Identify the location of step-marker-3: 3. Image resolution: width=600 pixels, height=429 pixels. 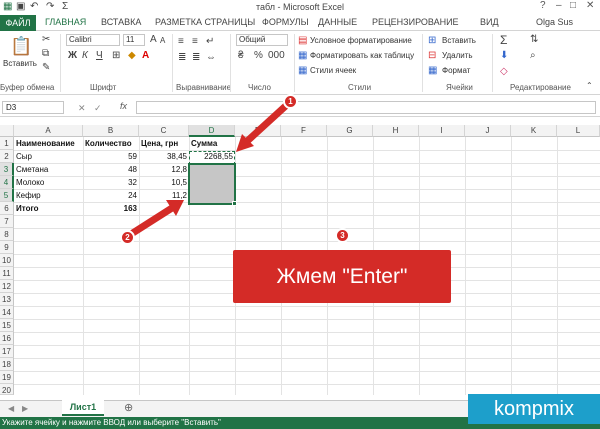
(342, 235).